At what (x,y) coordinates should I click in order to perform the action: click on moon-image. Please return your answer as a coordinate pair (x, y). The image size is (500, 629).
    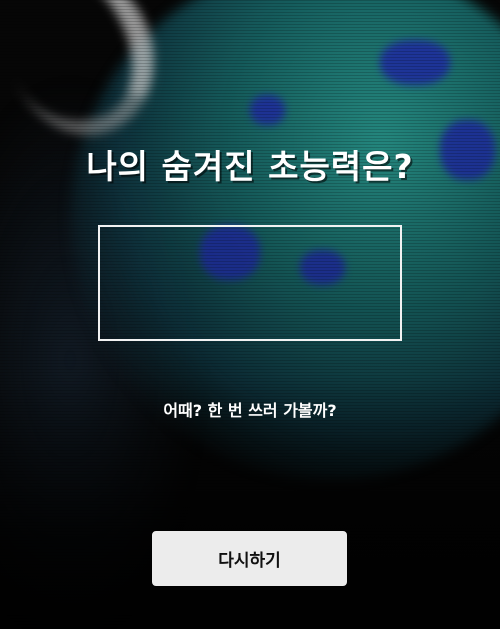
    Looking at the image, I should click on (88, 78).